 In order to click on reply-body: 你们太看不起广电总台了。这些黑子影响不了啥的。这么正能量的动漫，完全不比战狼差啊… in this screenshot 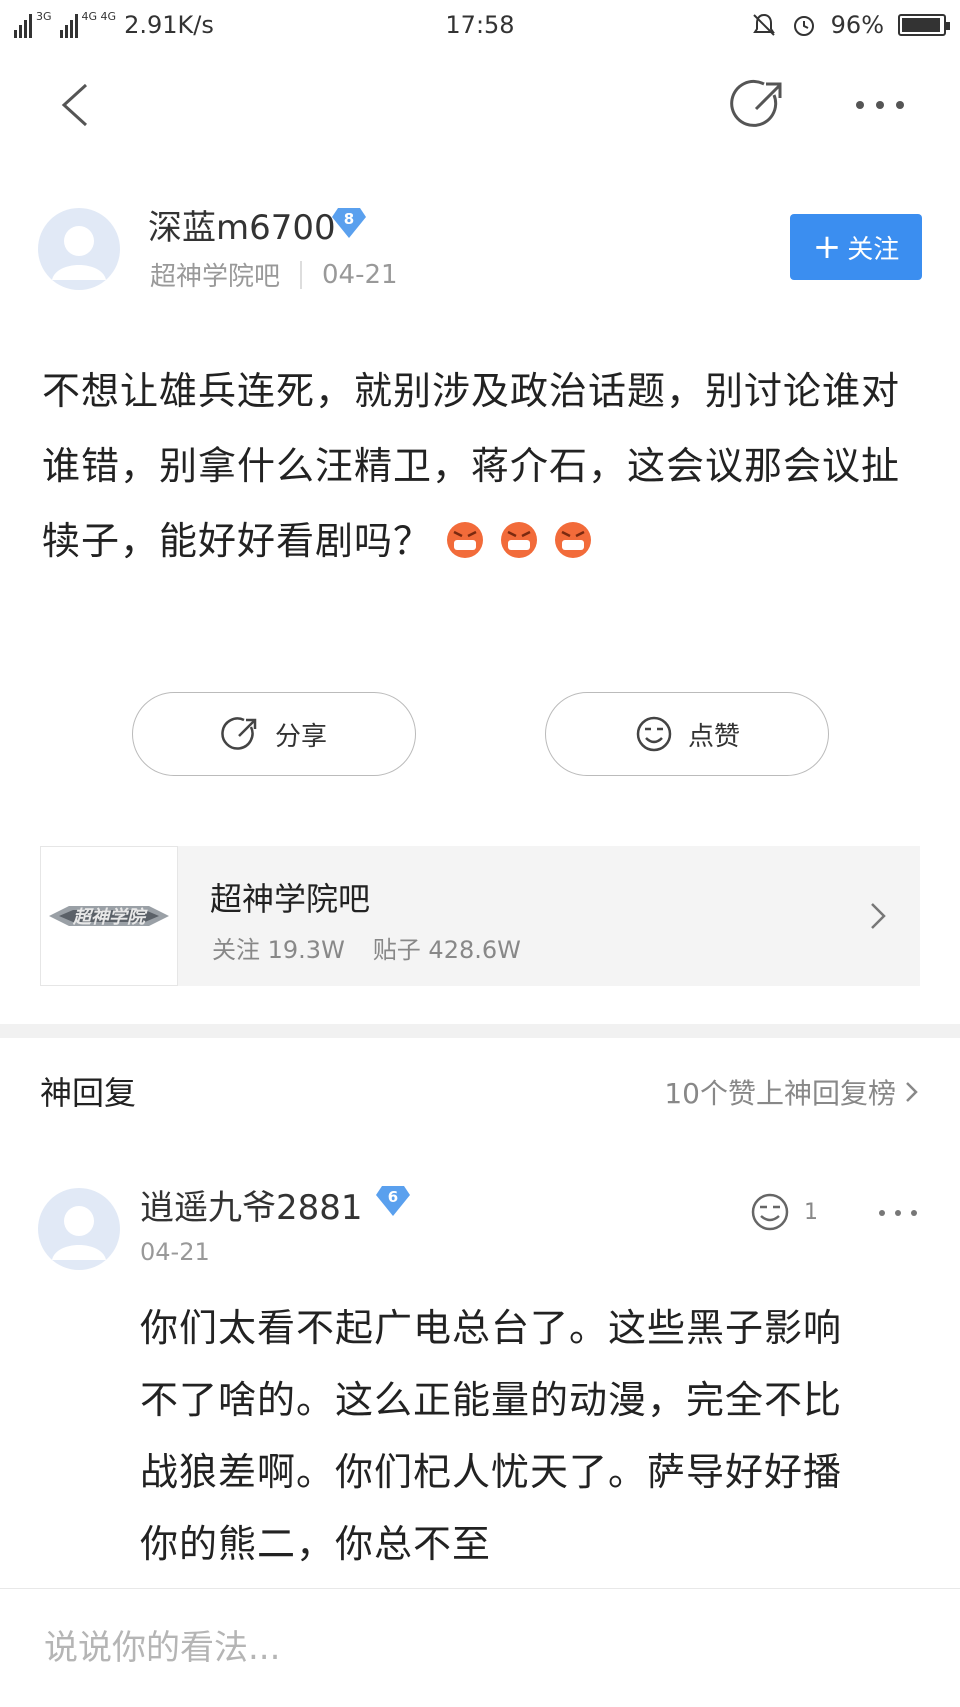, I will do `click(491, 1436)`.